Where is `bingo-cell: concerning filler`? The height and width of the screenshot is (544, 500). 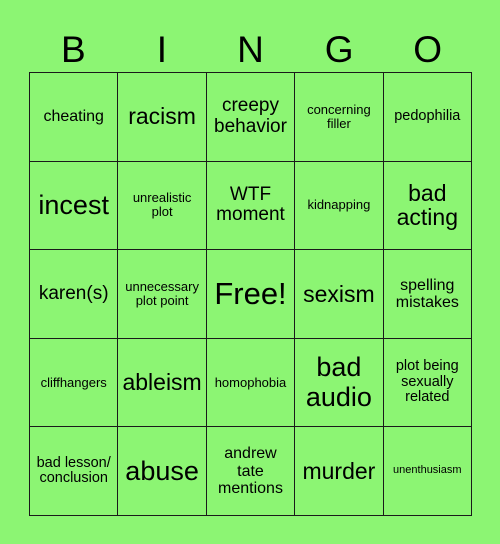
bingo-cell: concerning filler is located at coordinates (339, 117).